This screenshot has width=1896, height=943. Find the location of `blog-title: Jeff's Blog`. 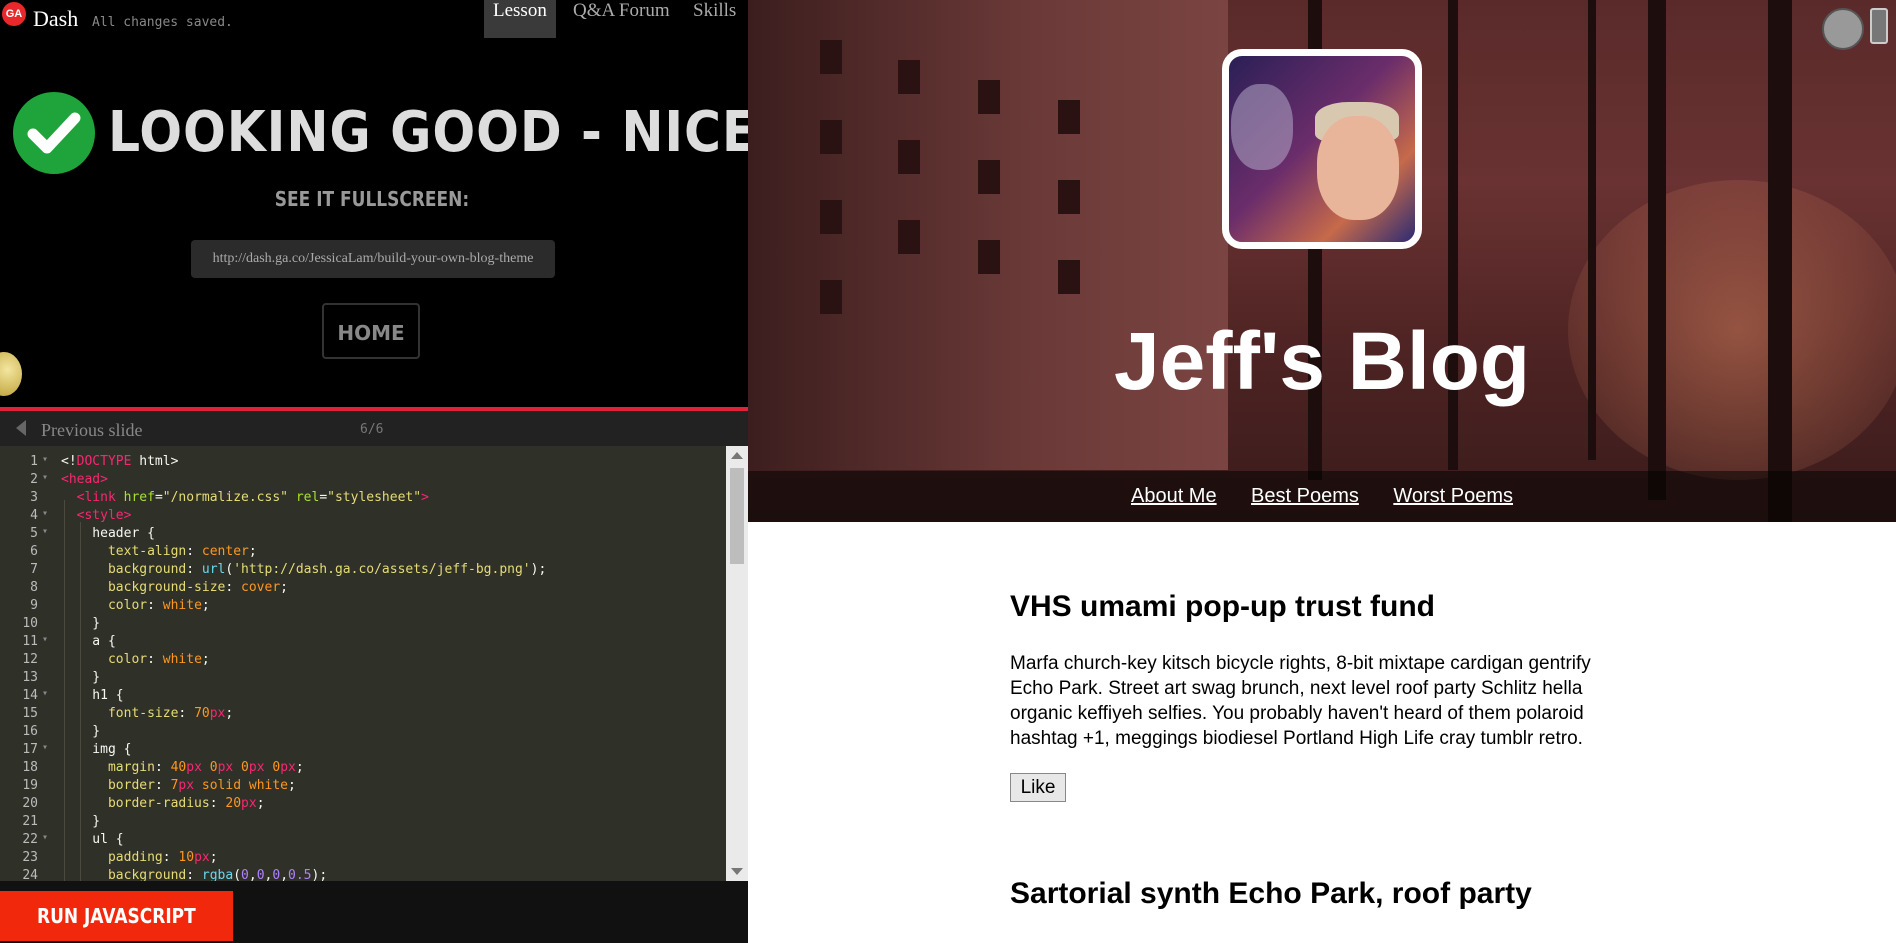

blog-title: Jeff's Blog is located at coordinates (1322, 361).